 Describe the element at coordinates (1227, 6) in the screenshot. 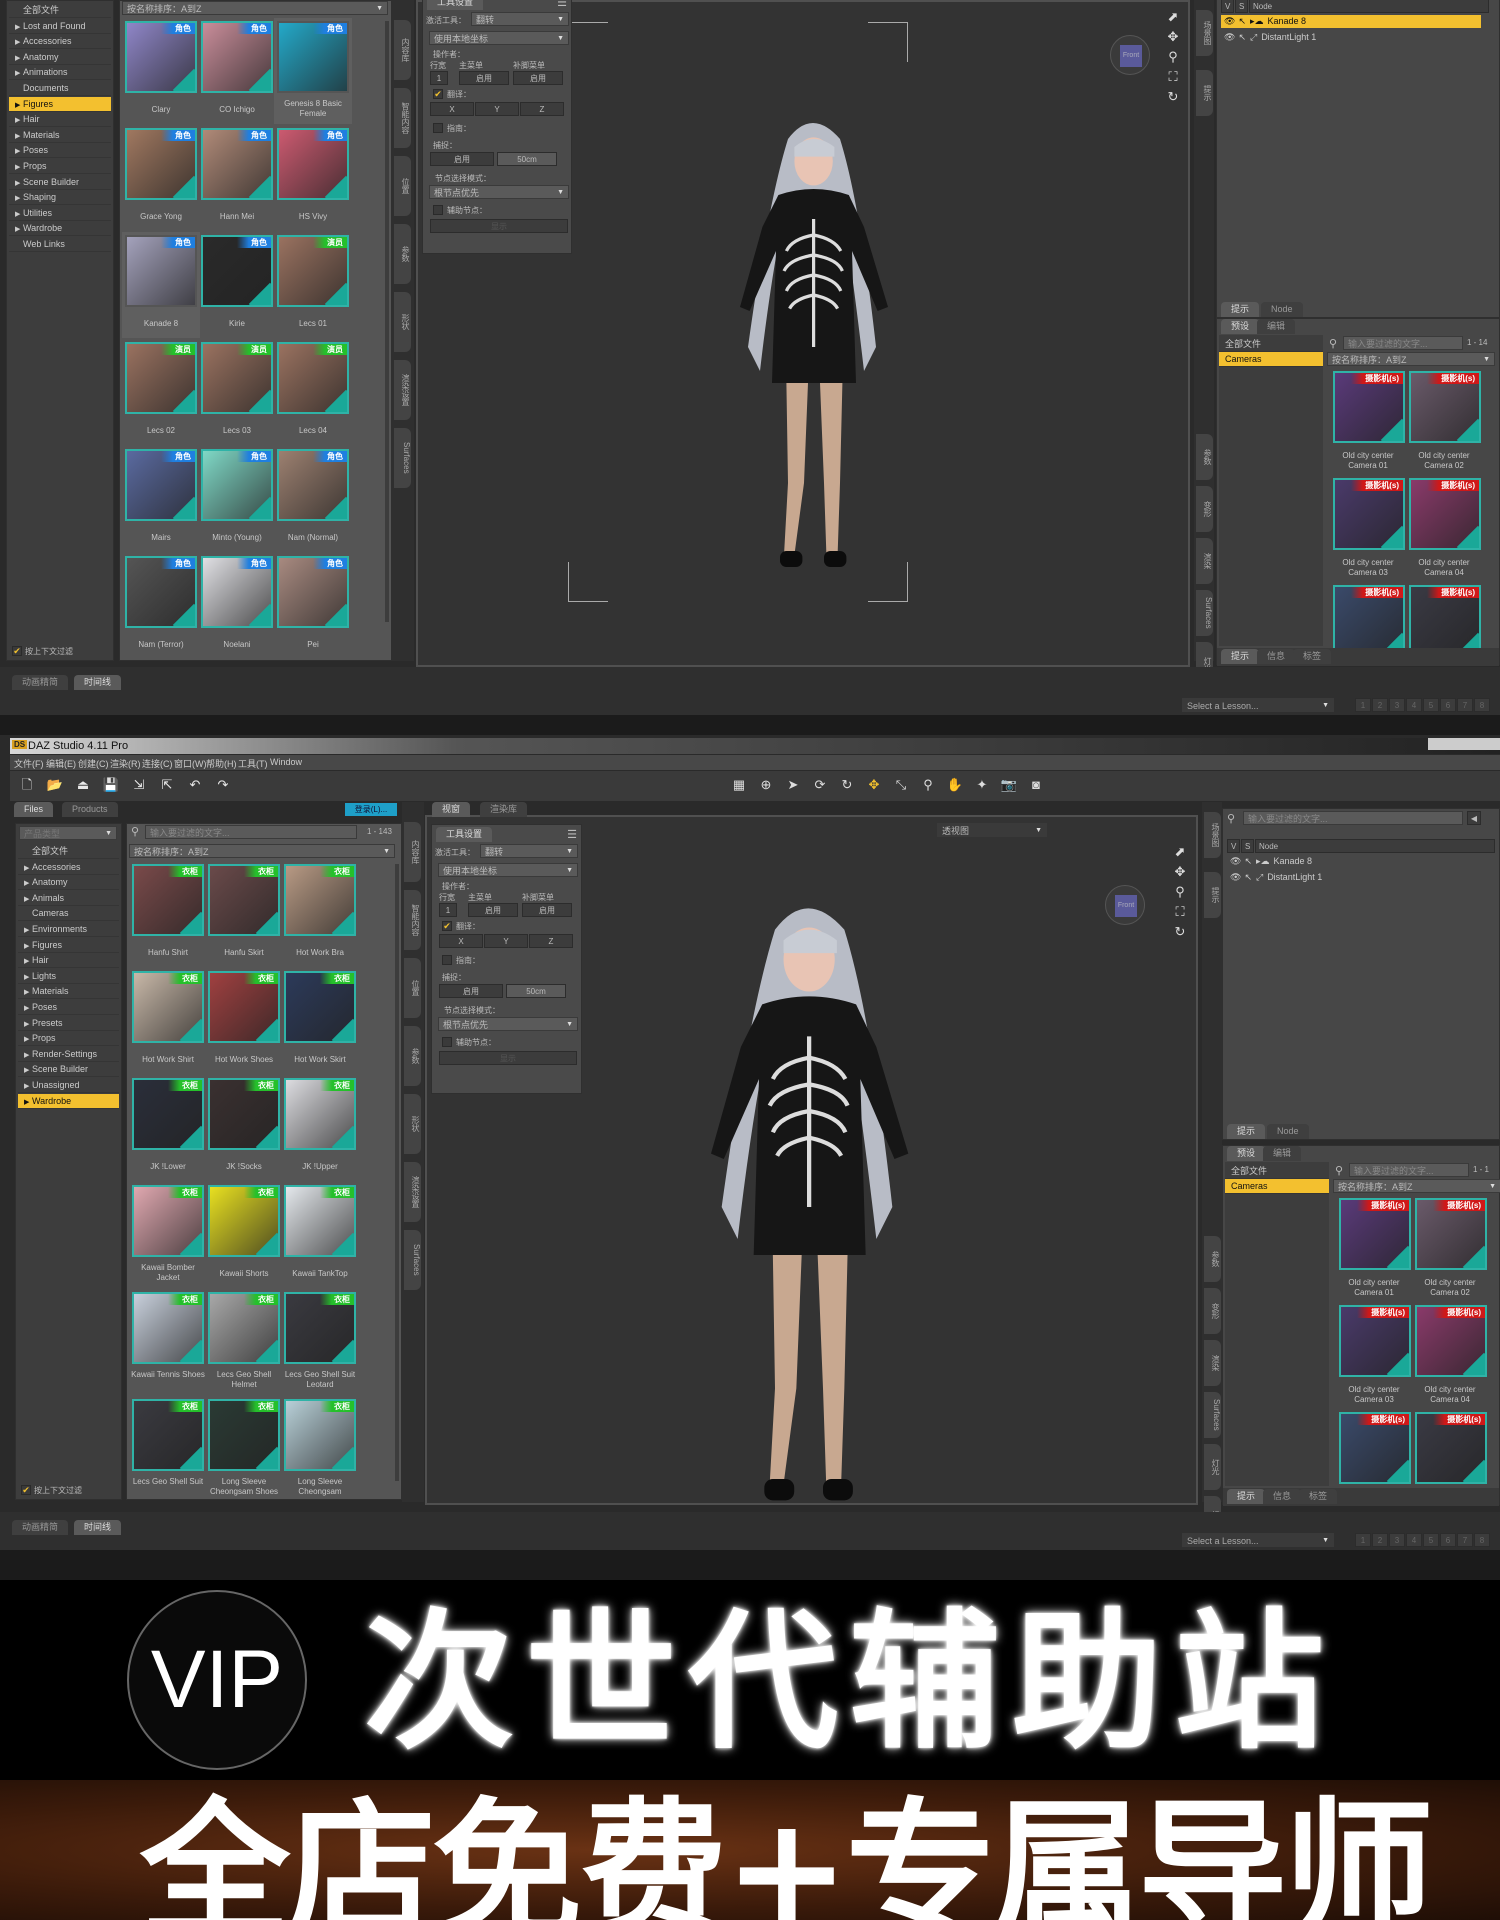

I see `column-header-v: V` at that location.